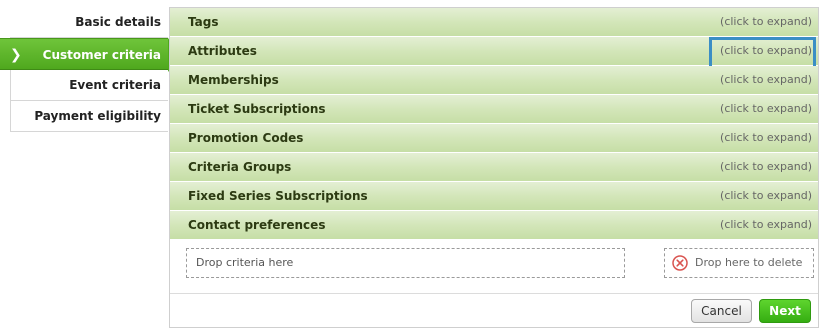 The image size is (828, 333). What do you see at coordinates (494, 109) in the screenshot?
I see `accordion-ticket-subscriptions: Ticket Subscriptions (click to expand)` at bounding box center [494, 109].